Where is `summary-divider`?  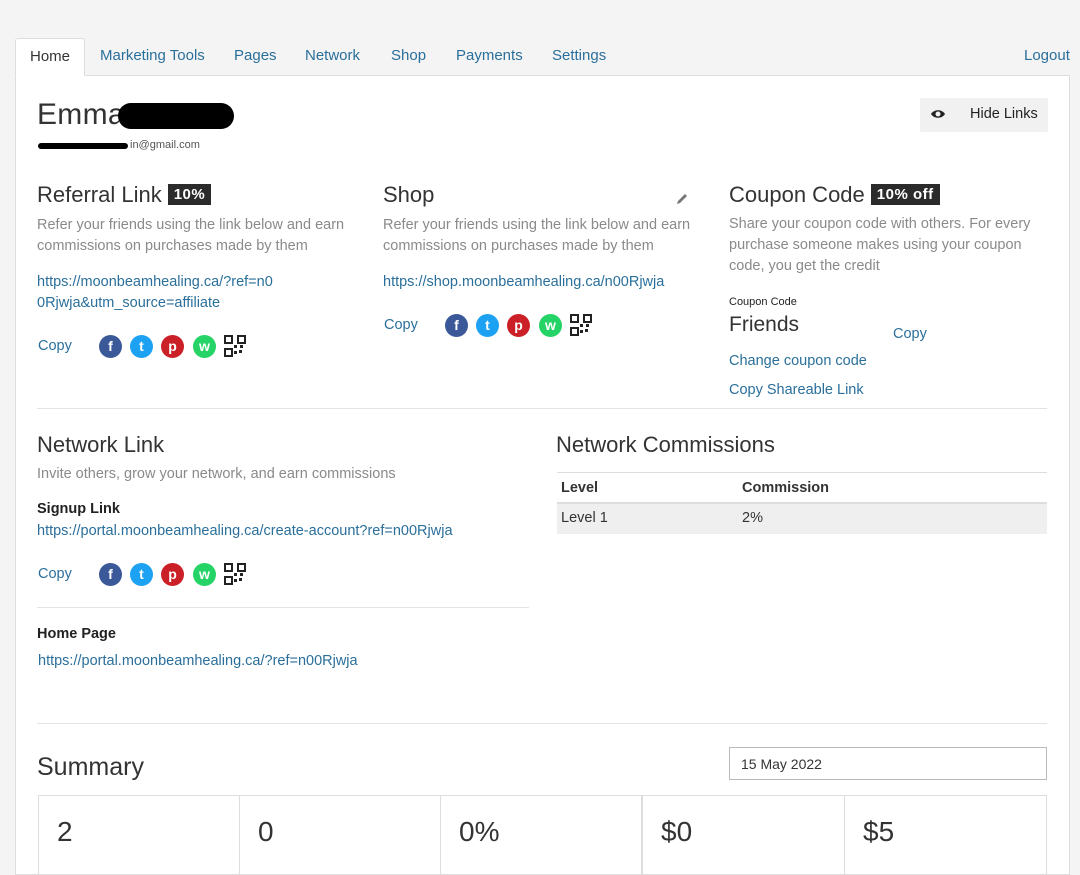
summary-divider is located at coordinates (542, 723).